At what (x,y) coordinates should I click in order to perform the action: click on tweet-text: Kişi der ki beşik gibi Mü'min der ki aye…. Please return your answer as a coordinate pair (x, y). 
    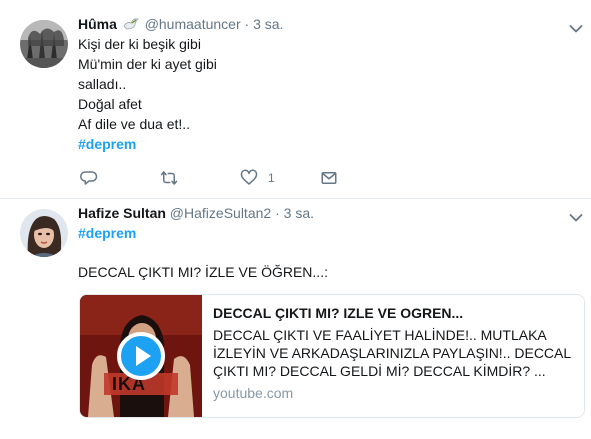
    Looking at the image, I should click on (147, 94).